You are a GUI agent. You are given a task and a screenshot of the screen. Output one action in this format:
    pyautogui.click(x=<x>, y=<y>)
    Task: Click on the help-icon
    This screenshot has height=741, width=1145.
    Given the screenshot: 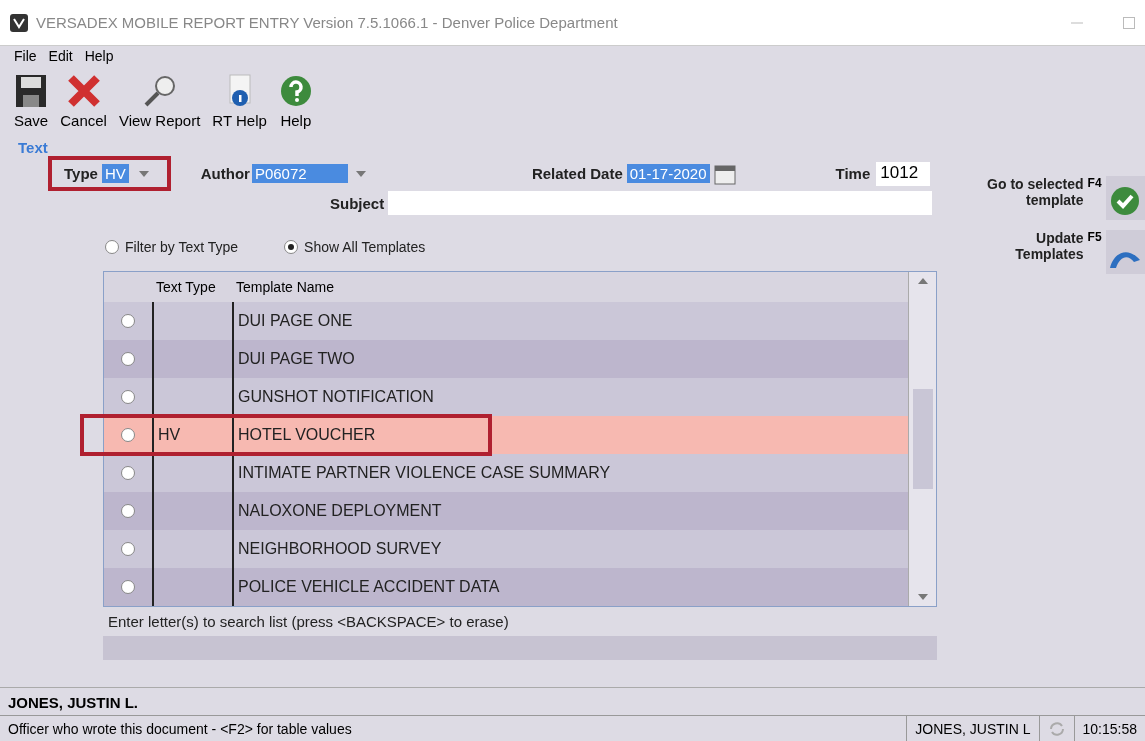 What is the action you would take?
    pyautogui.click(x=295, y=91)
    